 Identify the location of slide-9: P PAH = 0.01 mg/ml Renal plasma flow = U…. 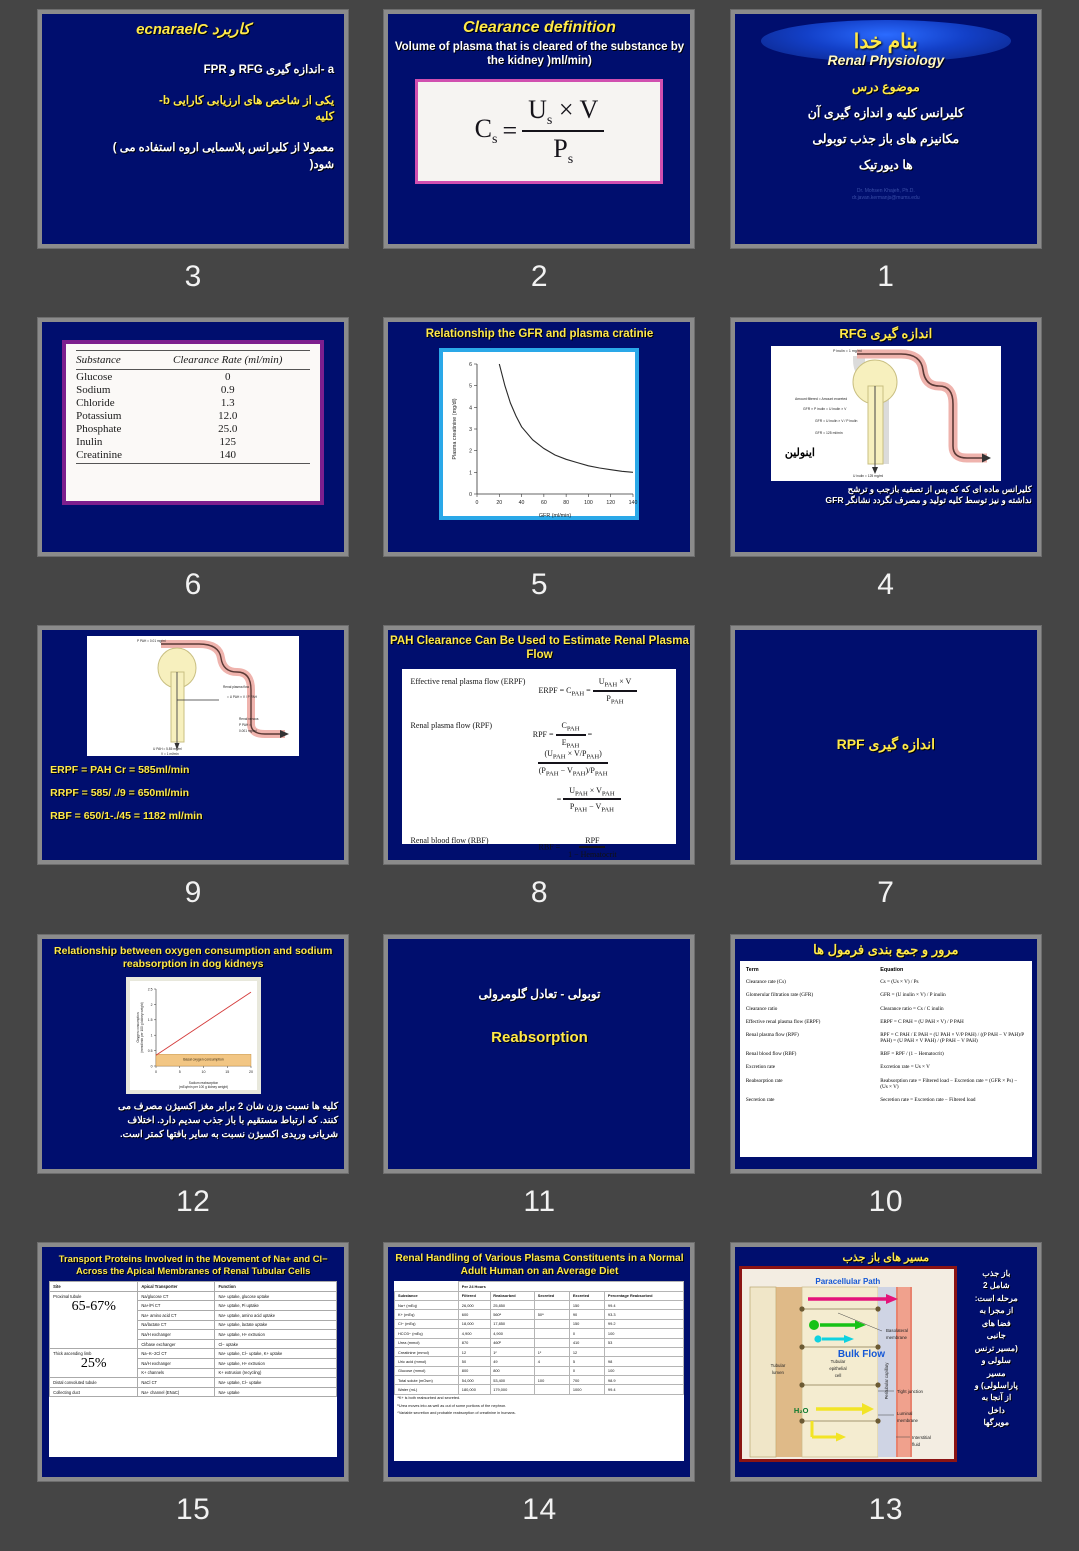
(193, 745).